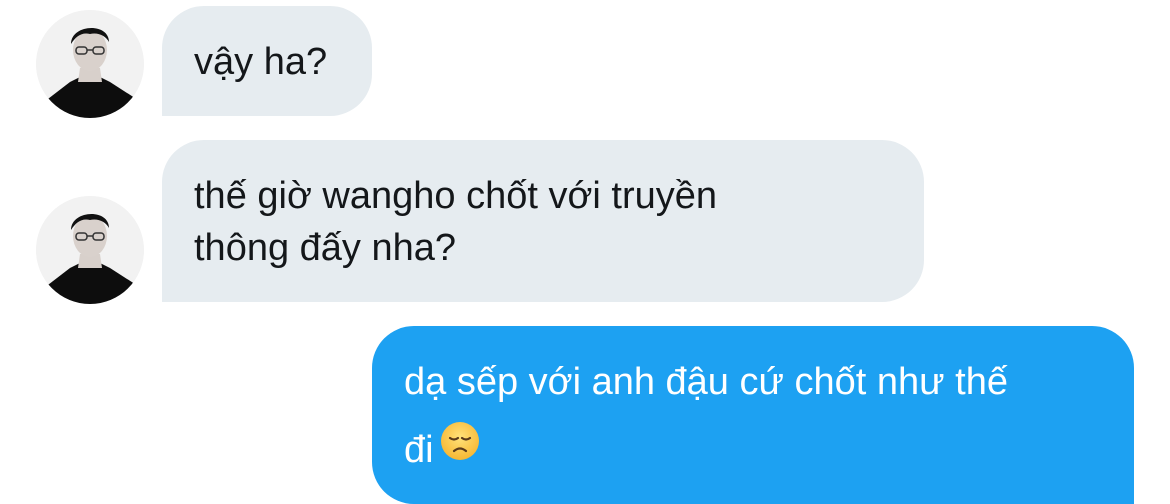  I want to click on message-text-line: đi, so click(752, 451).